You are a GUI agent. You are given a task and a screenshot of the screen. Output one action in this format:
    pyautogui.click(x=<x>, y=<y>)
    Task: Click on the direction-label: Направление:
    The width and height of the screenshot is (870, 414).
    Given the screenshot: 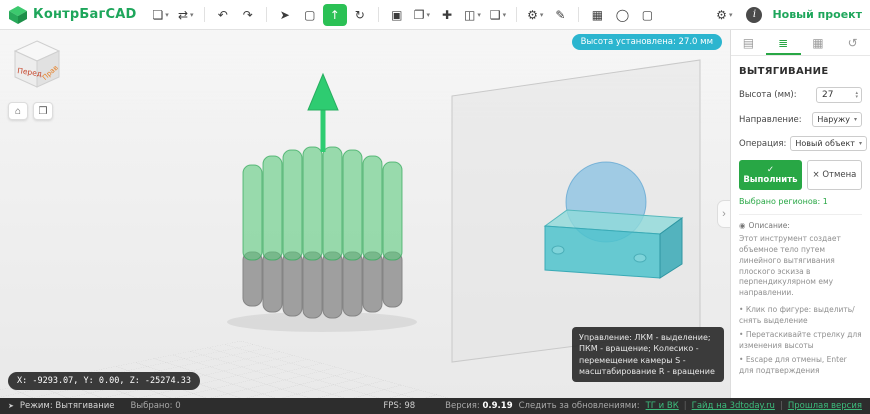 What is the action you would take?
    pyautogui.click(x=770, y=119)
    